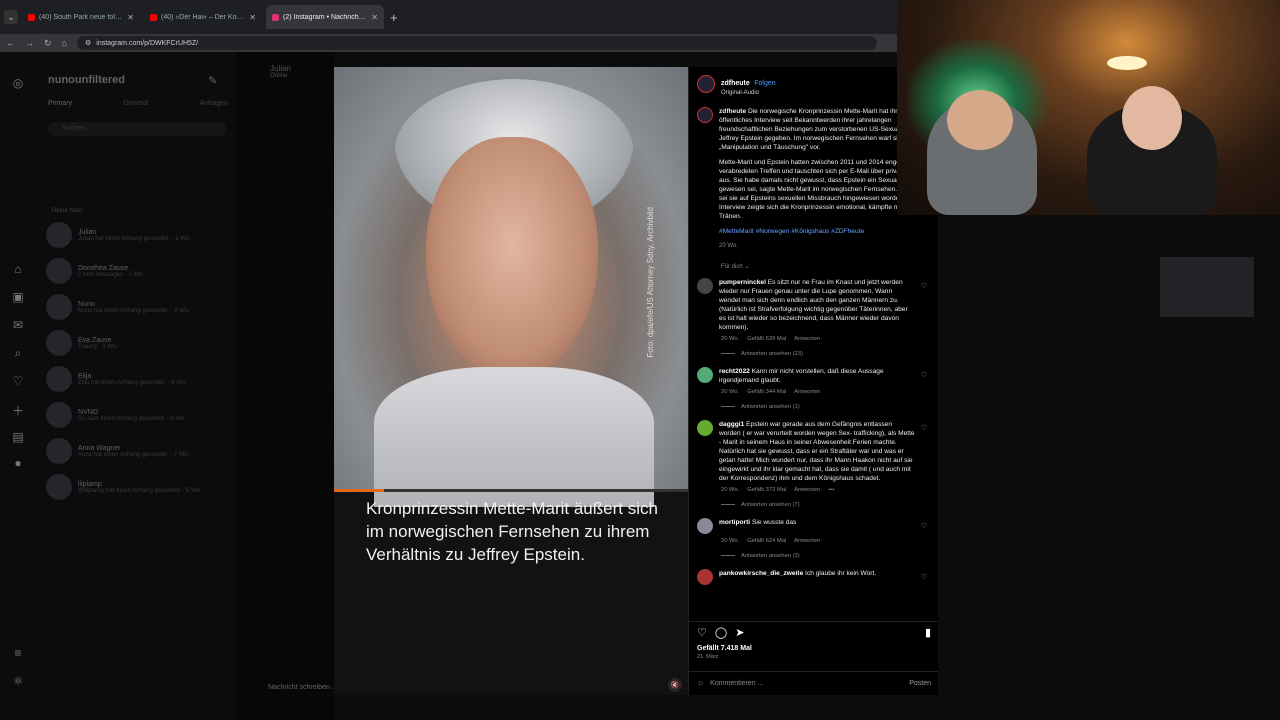 Image resolution: width=1280 pixels, height=720 pixels. Describe the element at coordinates (280, 68) in the screenshot. I see `chat-title: Julian` at that location.